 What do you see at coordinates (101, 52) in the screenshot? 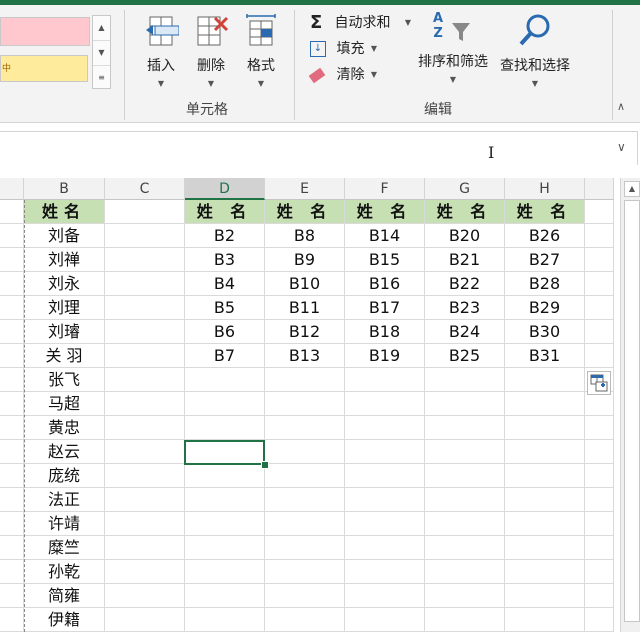
I see `styles-gallery-scroll: ▲ ▼ ≡` at bounding box center [101, 52].